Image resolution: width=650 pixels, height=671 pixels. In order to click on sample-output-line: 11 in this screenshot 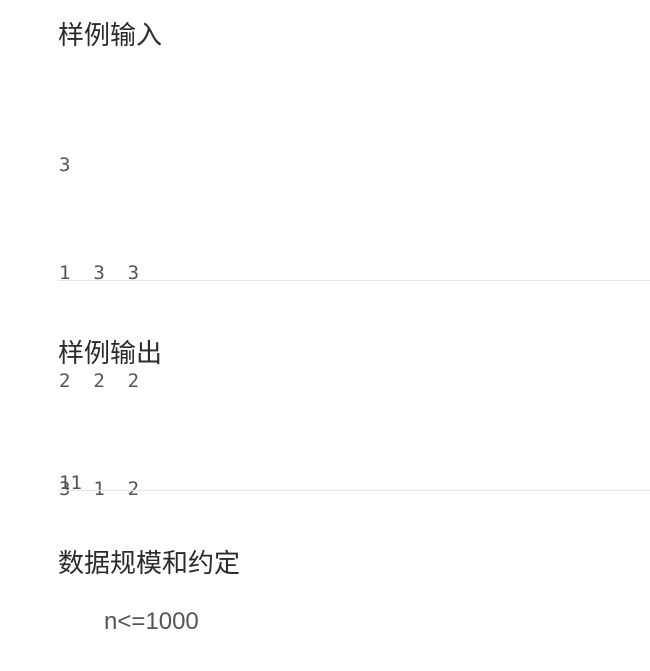, I will do `click(70, 483)`.